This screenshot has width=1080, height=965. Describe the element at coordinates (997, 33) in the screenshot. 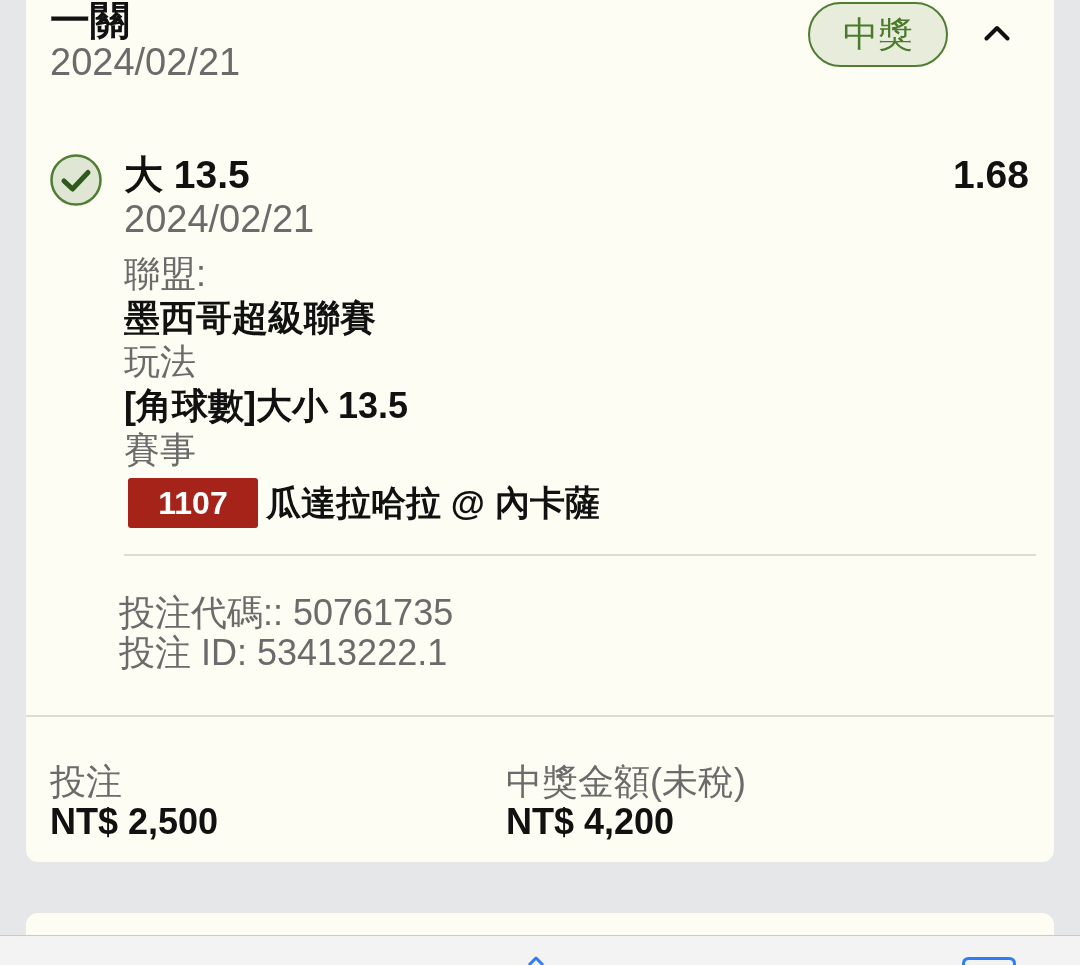

I see `chevron-icon` at that location.